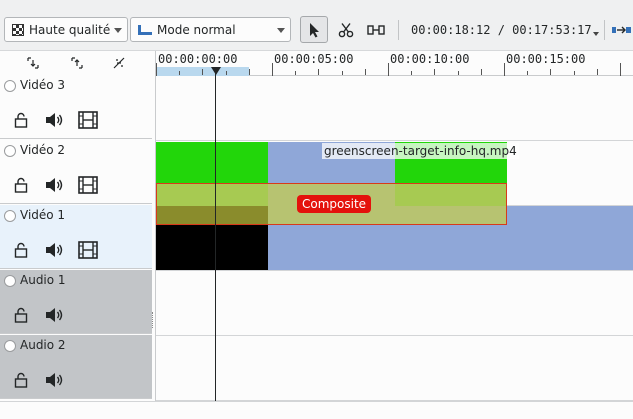 This screenshot has width=633, height=419. I want to click on track-name: Vidéo 1, so click(43, 215).